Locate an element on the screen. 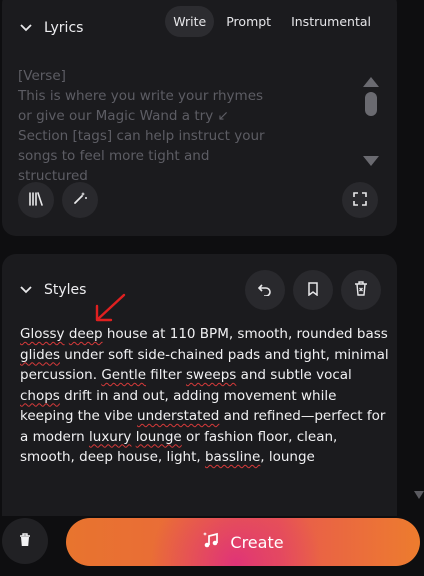 Image resolution: width=424 pixels, height=576 pixels. trash-icon is located at coordinates (25, 541).